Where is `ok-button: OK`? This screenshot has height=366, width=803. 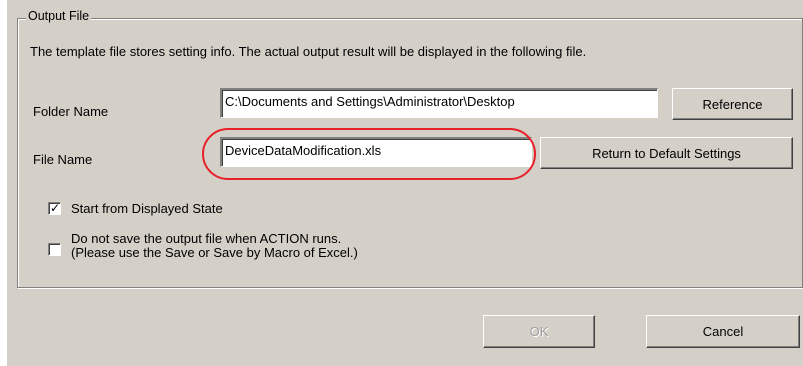 ok-button: OK is located at coordinates (539, 331).